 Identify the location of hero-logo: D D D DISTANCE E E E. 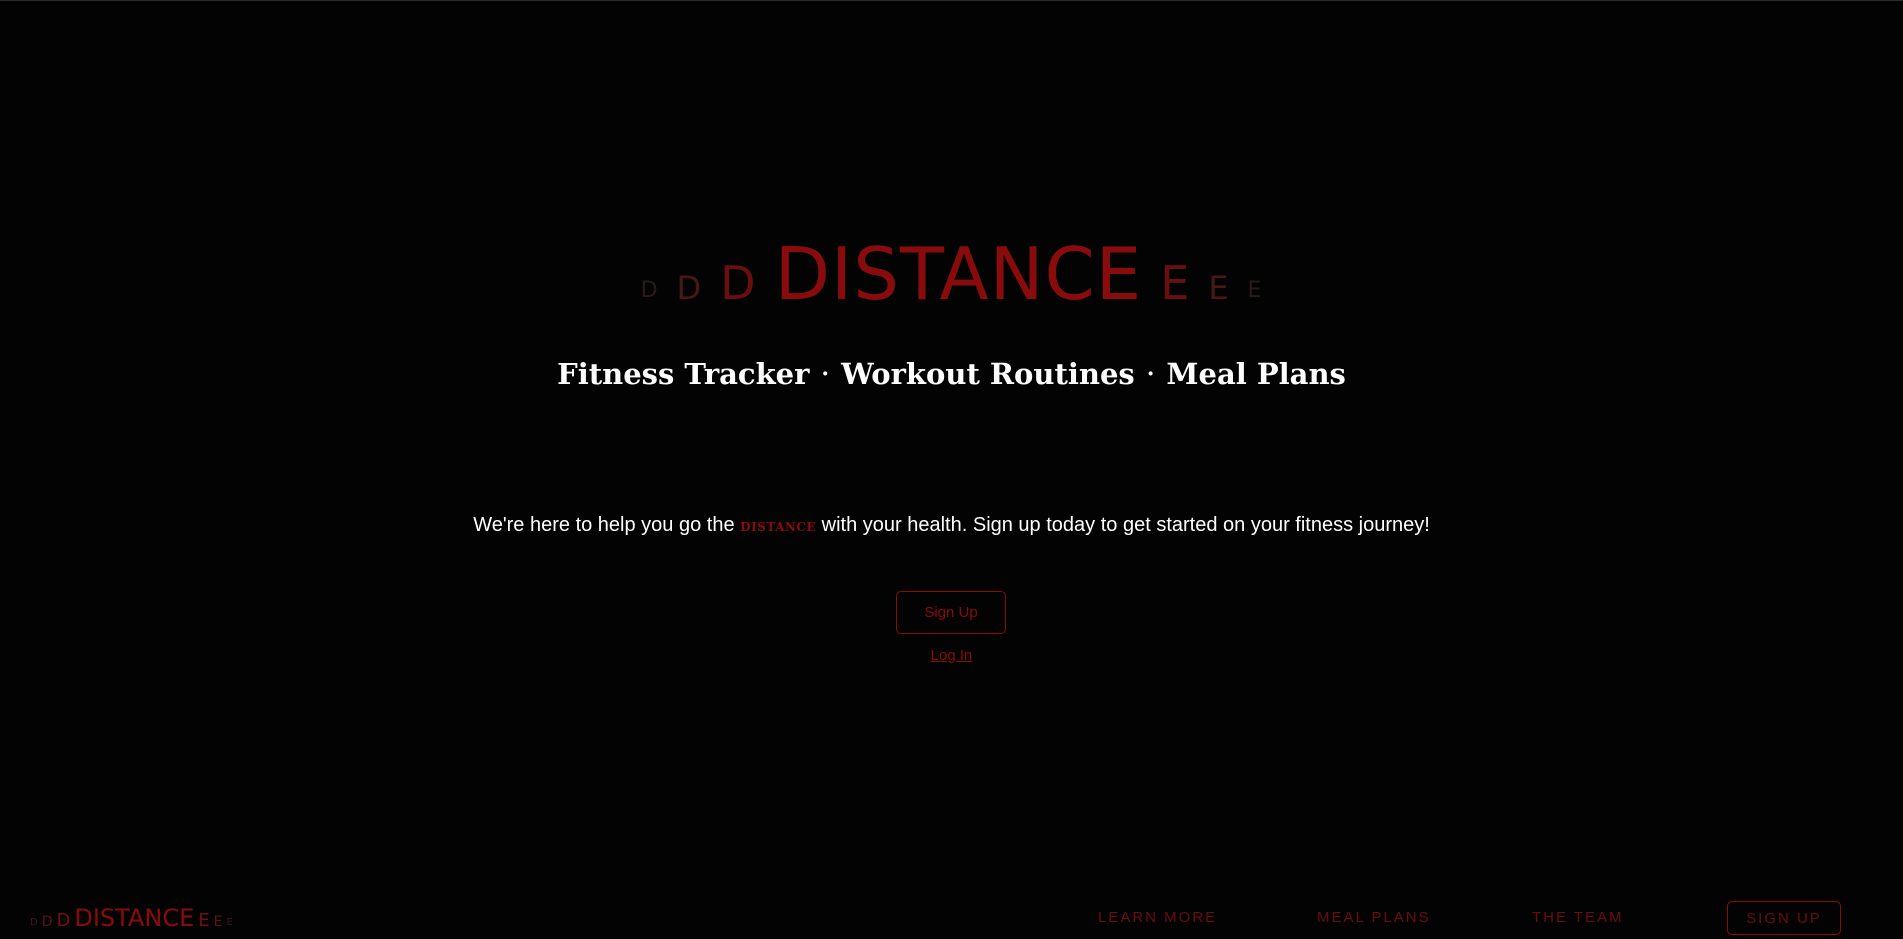
(951, 270).